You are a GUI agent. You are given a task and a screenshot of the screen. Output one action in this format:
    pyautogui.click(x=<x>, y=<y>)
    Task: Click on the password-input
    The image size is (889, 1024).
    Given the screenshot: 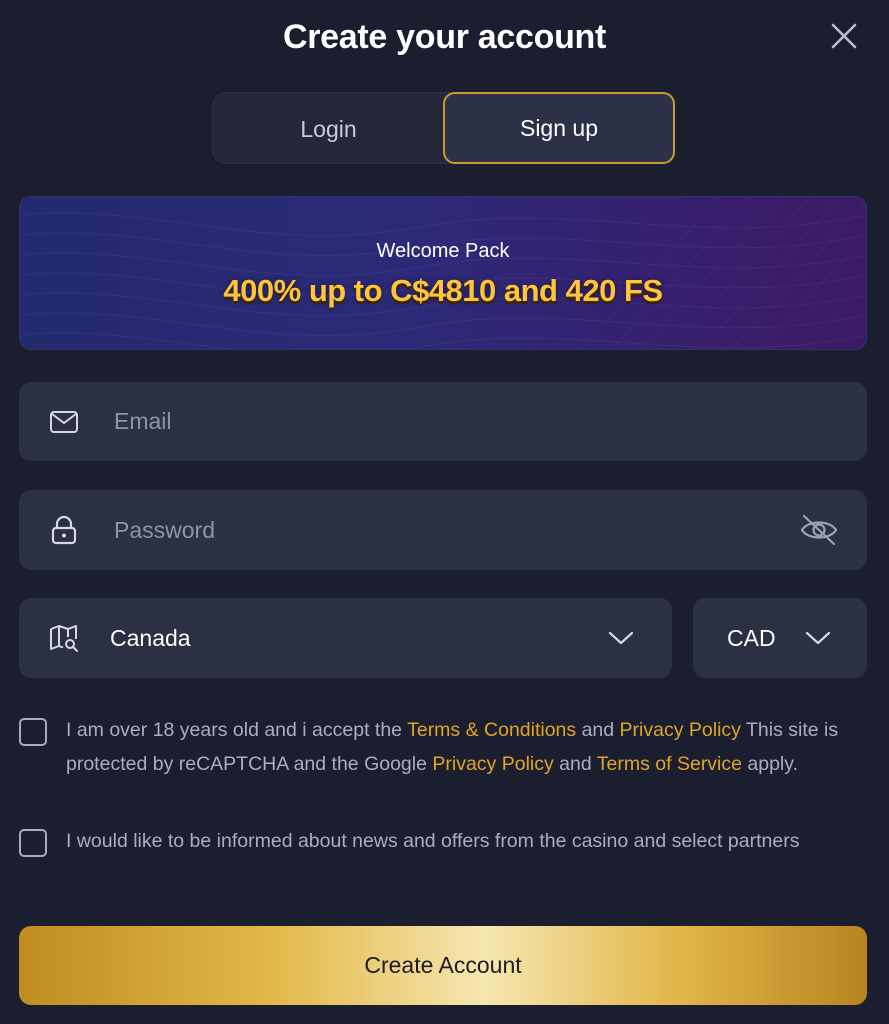 What is the action you would take?
    pyautogui.click(x=434, y=530)
    